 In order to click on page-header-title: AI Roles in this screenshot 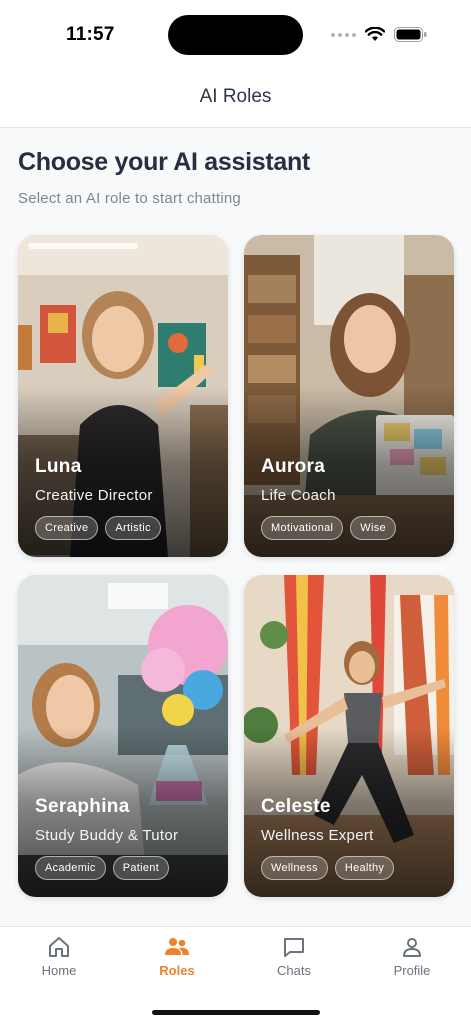, I will do `click(235, 96)`.